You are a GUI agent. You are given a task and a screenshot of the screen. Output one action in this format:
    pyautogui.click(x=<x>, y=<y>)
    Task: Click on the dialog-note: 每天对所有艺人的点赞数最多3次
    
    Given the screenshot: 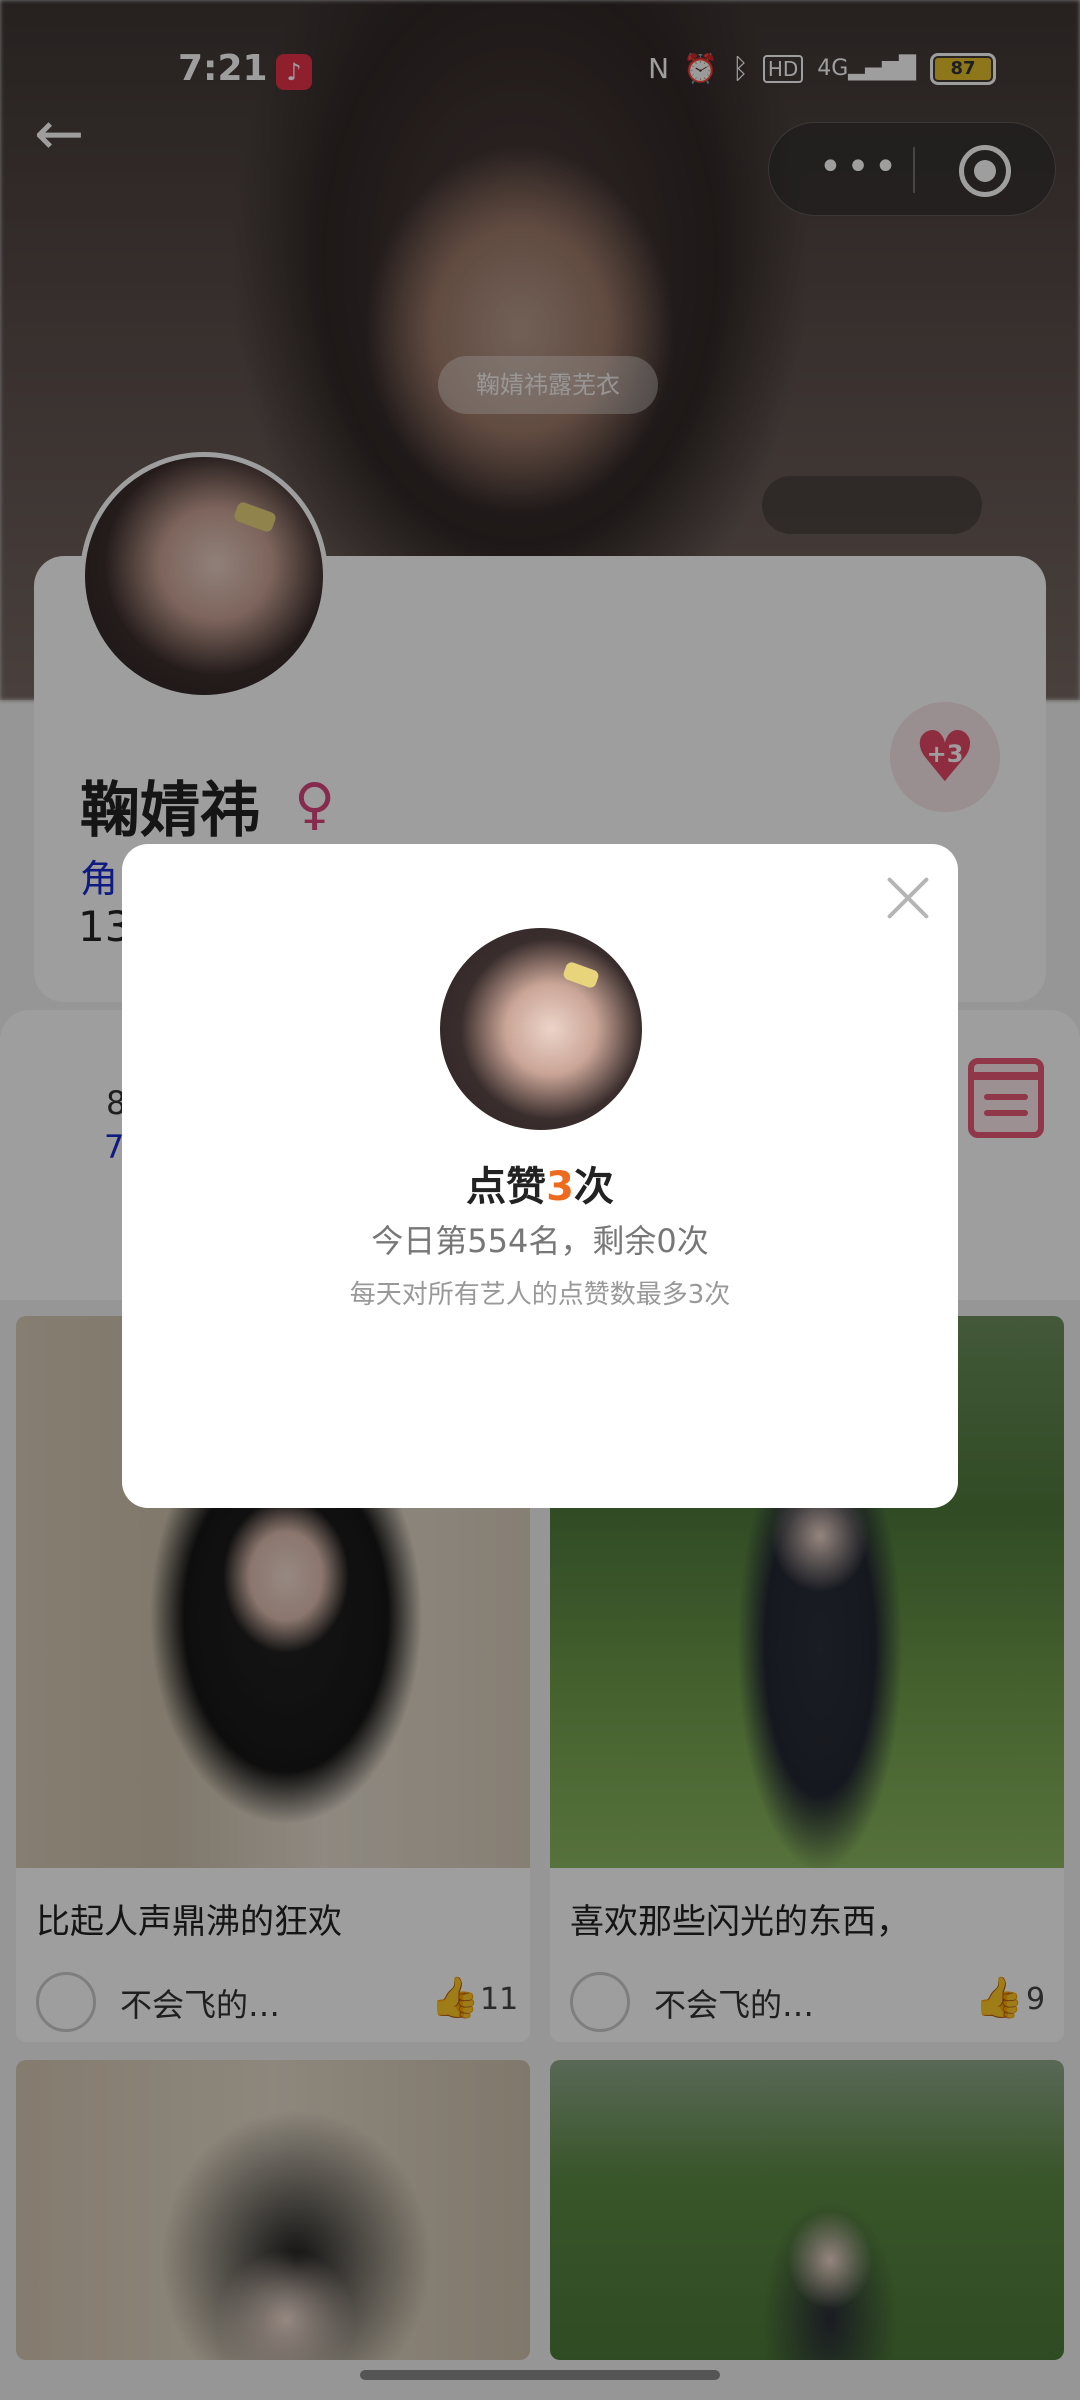 What is the action you would take?
    pyautogui.click(x=540, y=1295)
    